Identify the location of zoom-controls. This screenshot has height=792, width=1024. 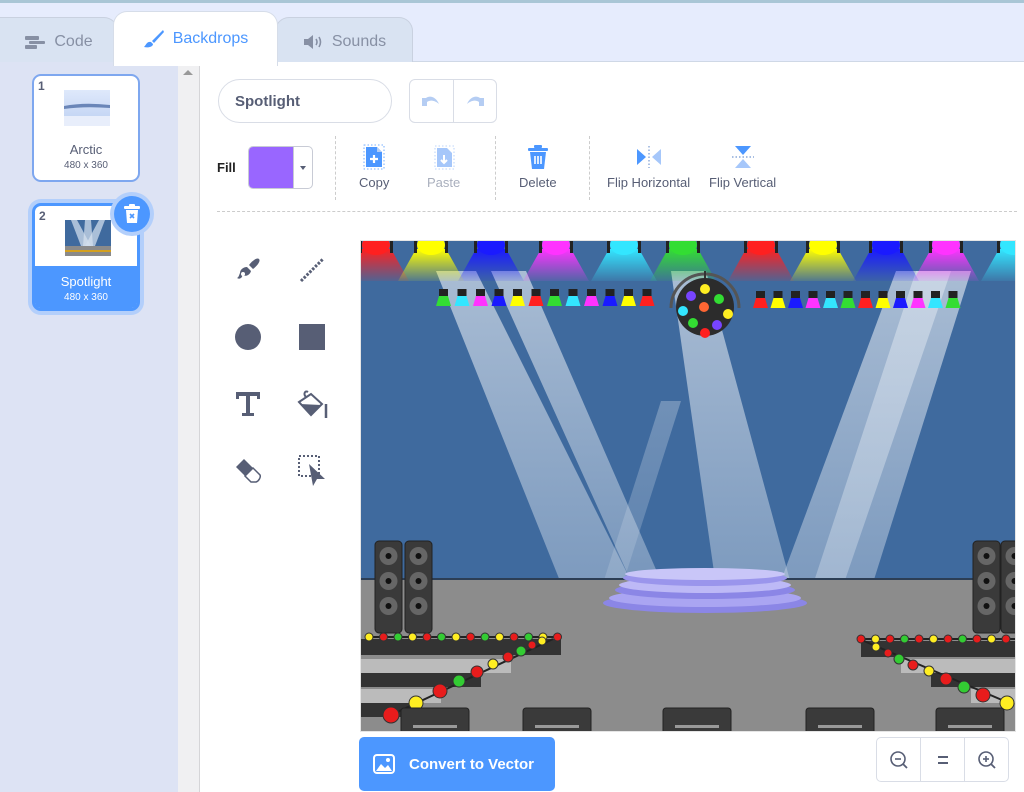
(942, 759).